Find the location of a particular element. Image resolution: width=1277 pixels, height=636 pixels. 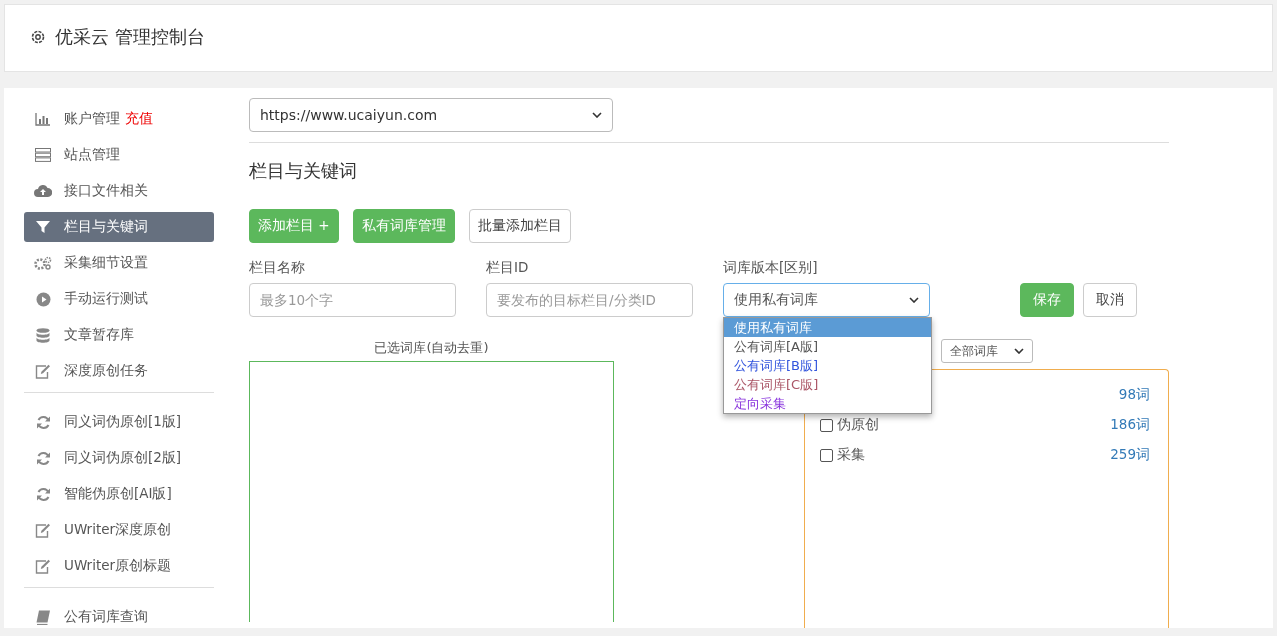

console-title: 优采云 管理控制台 is located at coordinates (130, 37).